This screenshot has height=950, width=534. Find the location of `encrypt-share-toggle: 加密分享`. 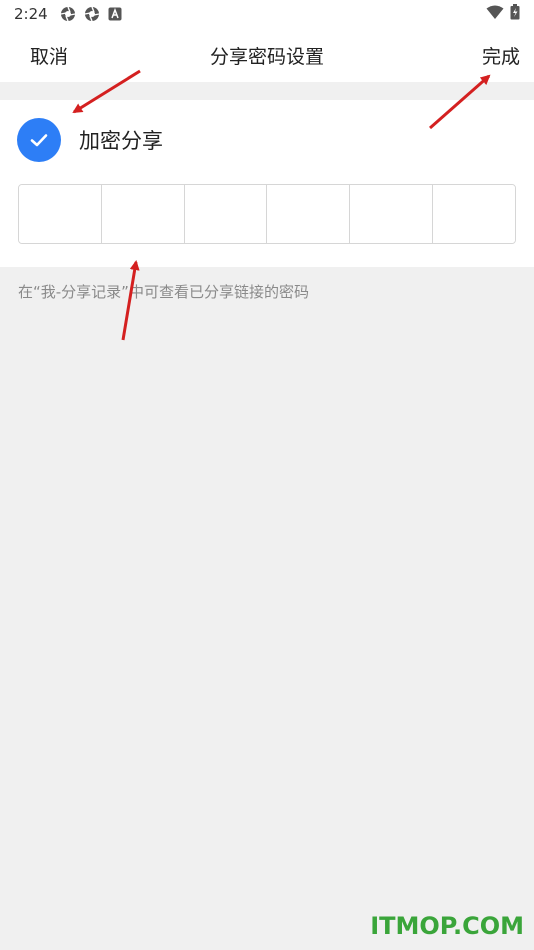

encrypt-share-toggle: 加密分享 is located at coordinates (90, 139).